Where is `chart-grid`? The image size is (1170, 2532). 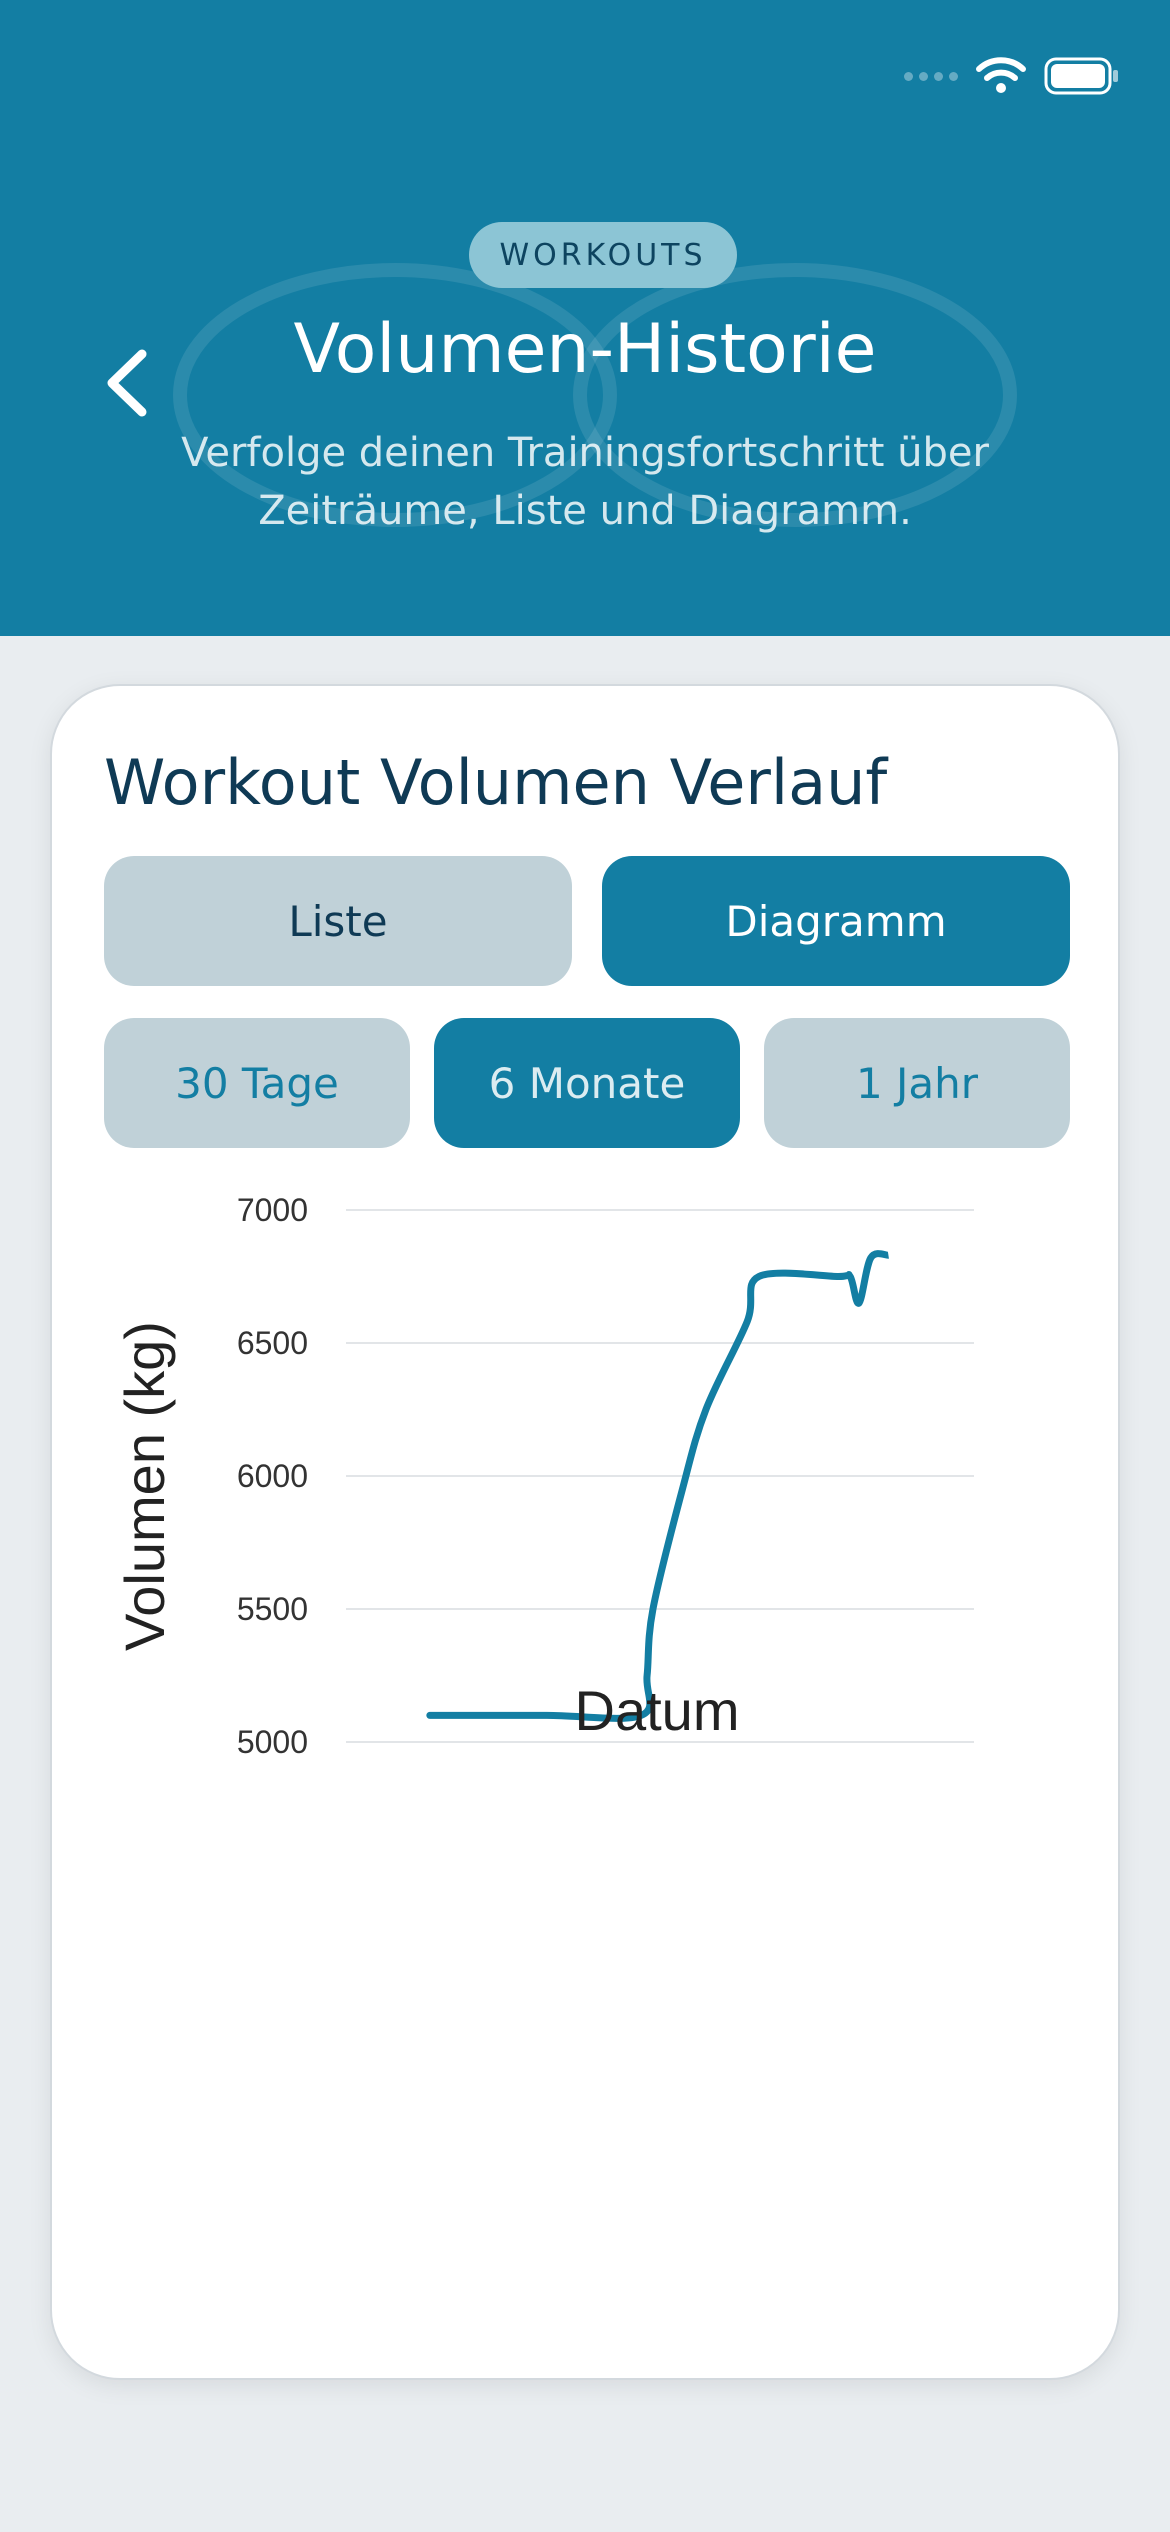 chart-grid is located at coordinates (660, 1476).